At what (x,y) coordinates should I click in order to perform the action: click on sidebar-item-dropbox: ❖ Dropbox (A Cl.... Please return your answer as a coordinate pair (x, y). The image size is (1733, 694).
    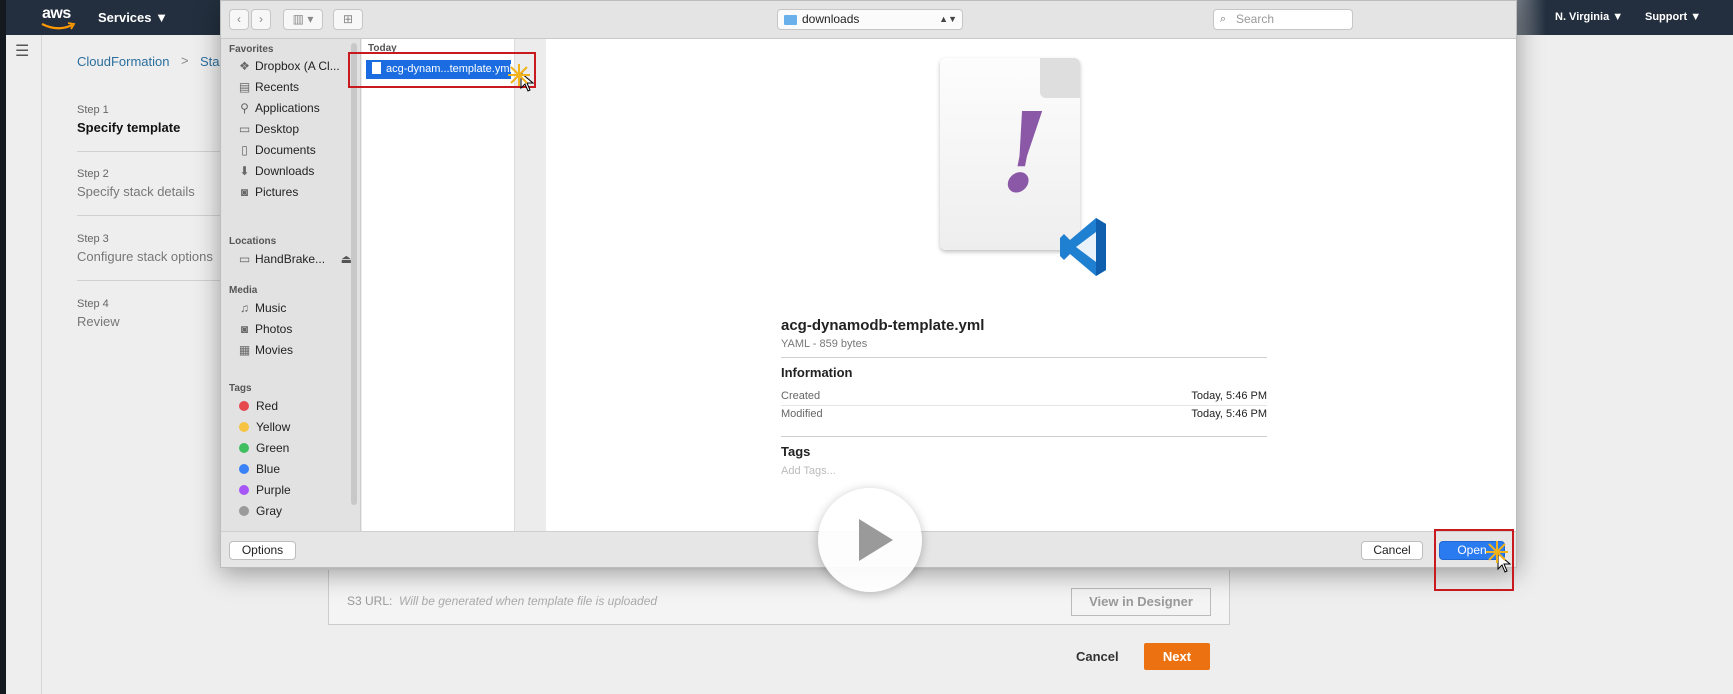
    Looking at the image, I should click on (297, 66).